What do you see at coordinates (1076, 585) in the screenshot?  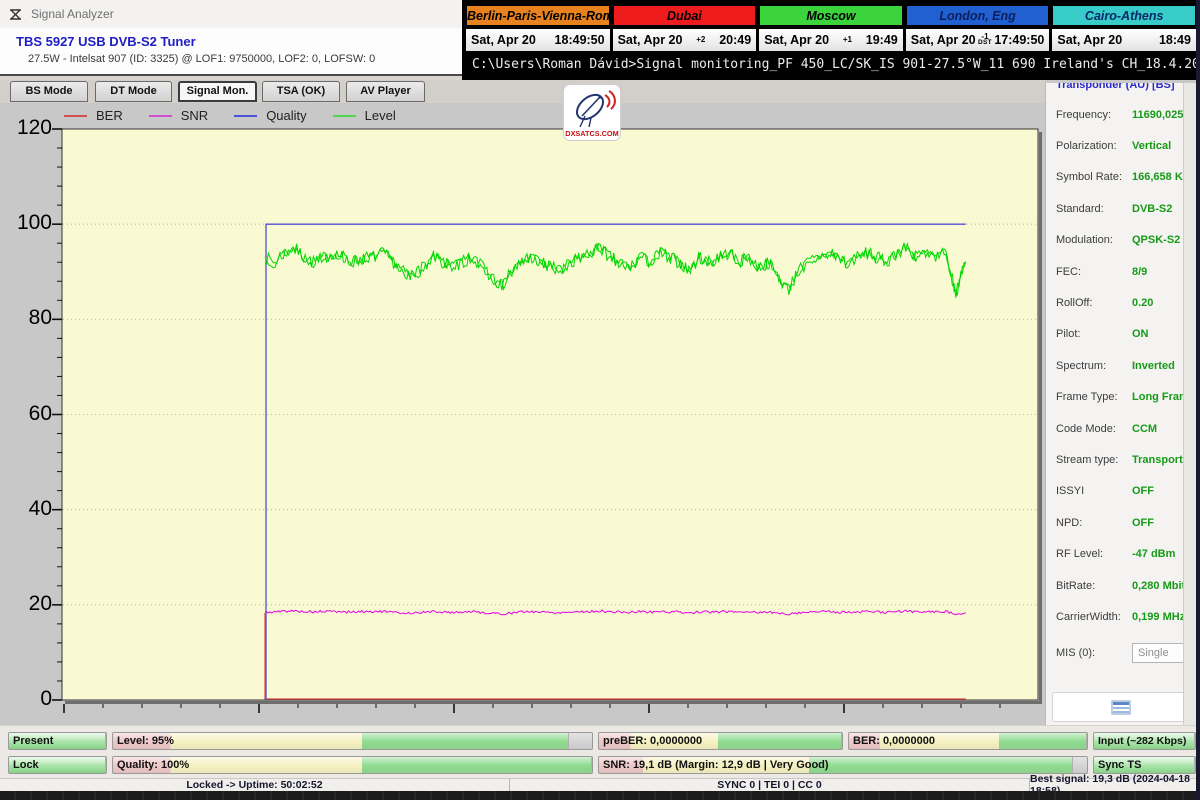 I see `field-label: BitRate:` at bounding box center [1076, 585].